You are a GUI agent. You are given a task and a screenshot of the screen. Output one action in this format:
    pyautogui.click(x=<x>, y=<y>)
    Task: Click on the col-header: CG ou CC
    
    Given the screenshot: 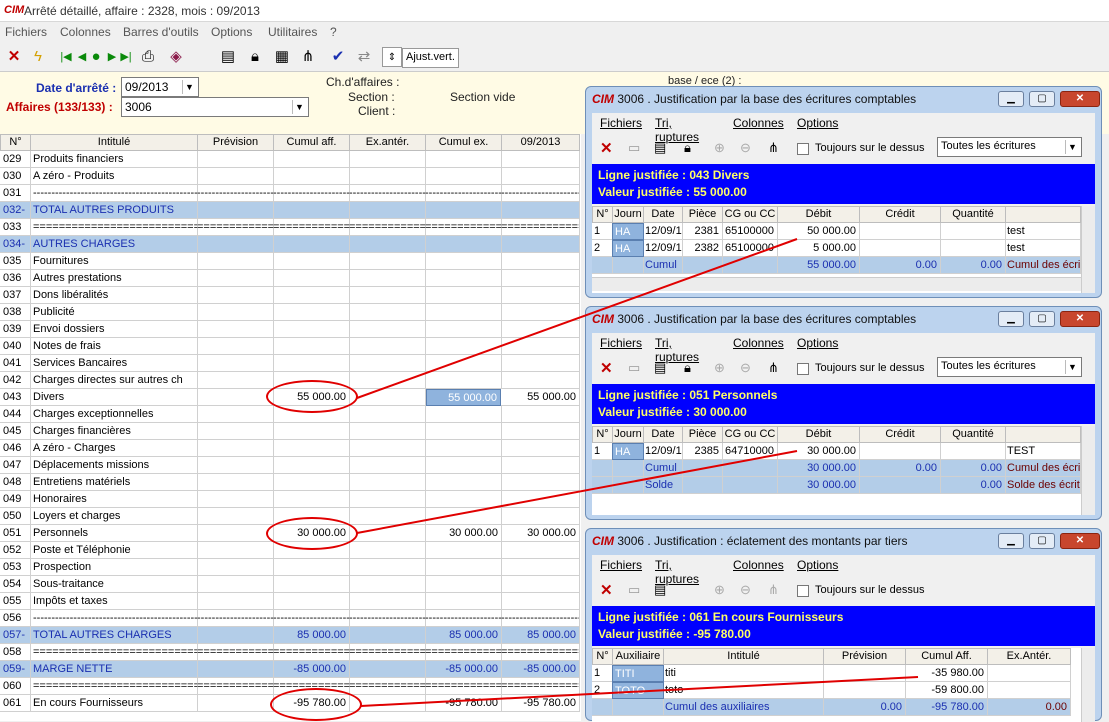 What is the action you would take?
    pyautogui.click(x=750, y=434)
    